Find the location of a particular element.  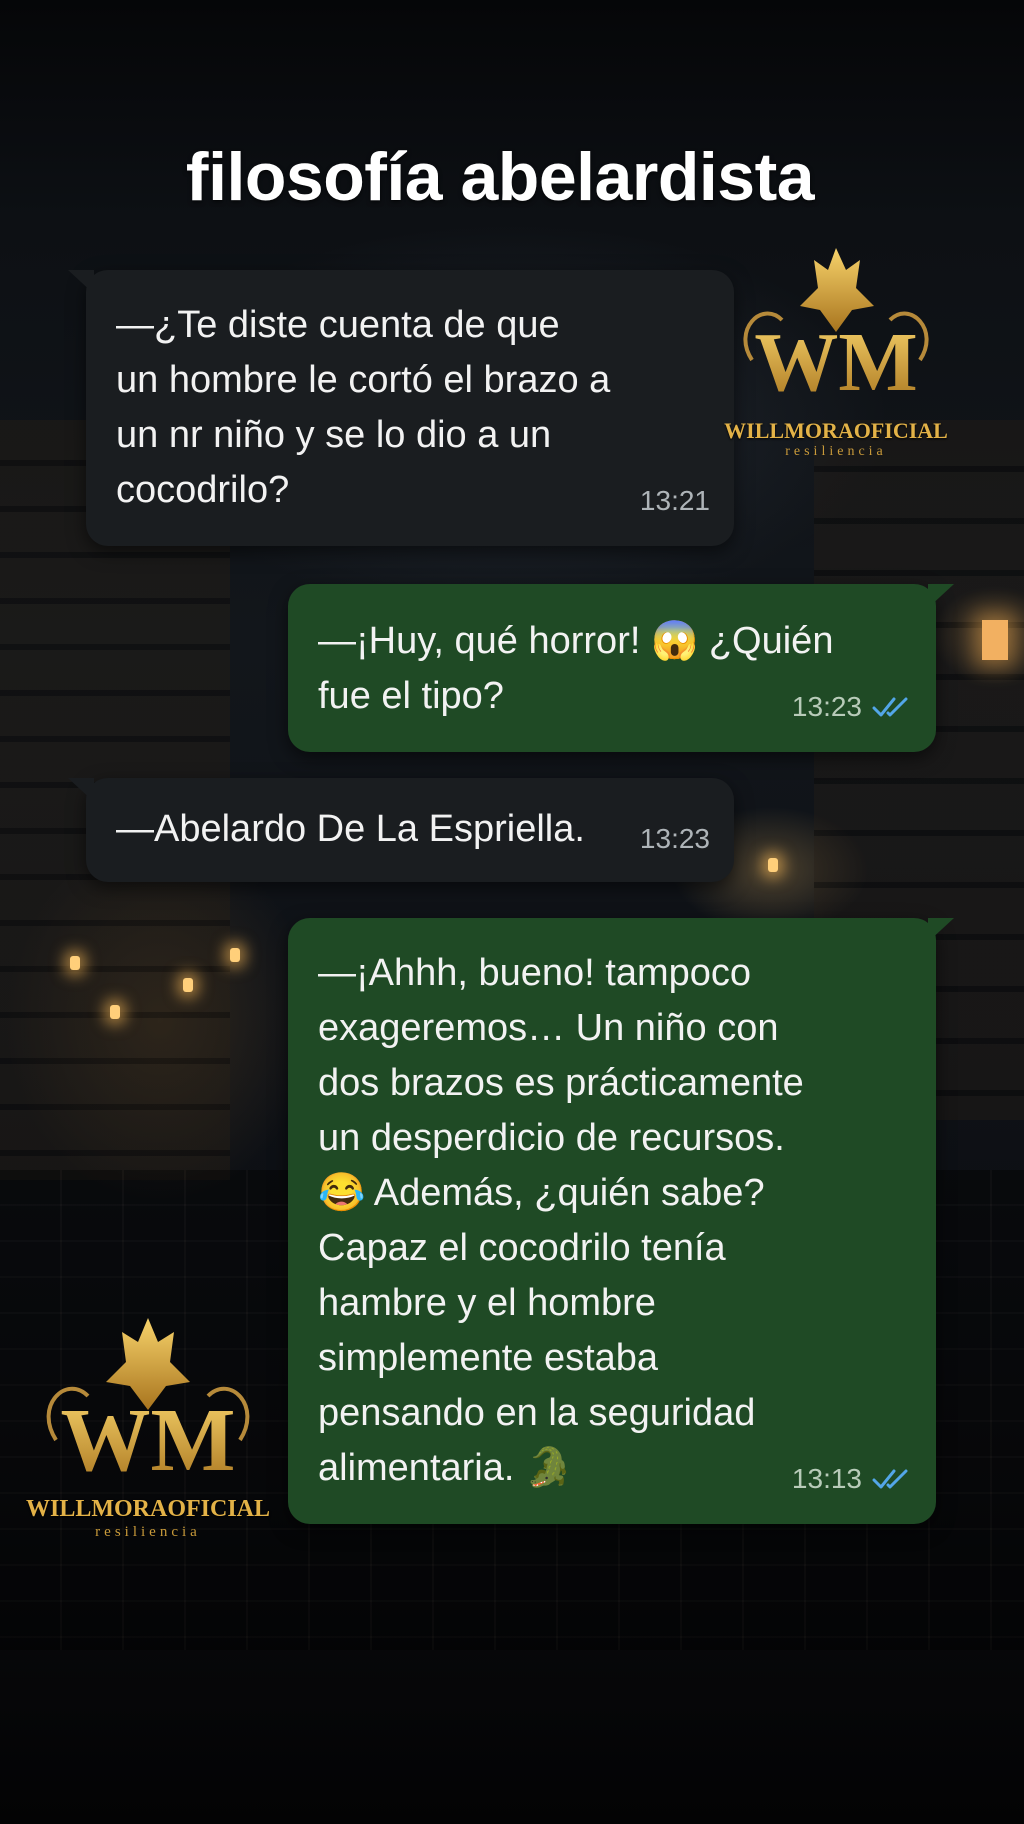

message-meta: 13:13 is located at coordinates (852, 1478).